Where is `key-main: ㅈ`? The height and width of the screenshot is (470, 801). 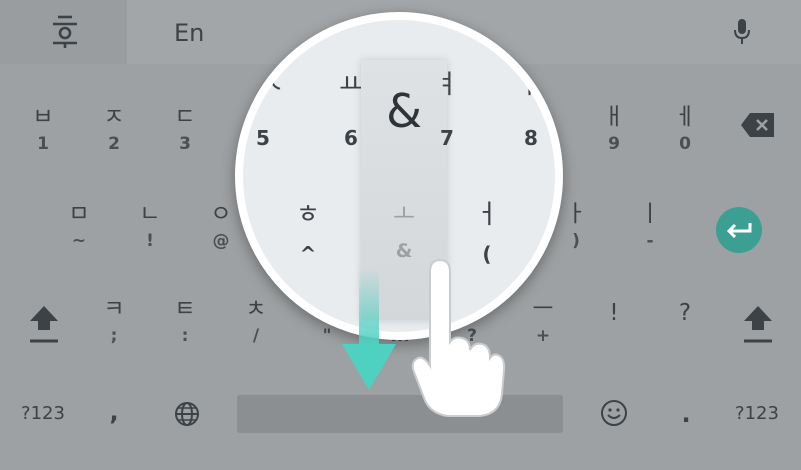
key-main: ㅈ is located at coordinates (113, 114).